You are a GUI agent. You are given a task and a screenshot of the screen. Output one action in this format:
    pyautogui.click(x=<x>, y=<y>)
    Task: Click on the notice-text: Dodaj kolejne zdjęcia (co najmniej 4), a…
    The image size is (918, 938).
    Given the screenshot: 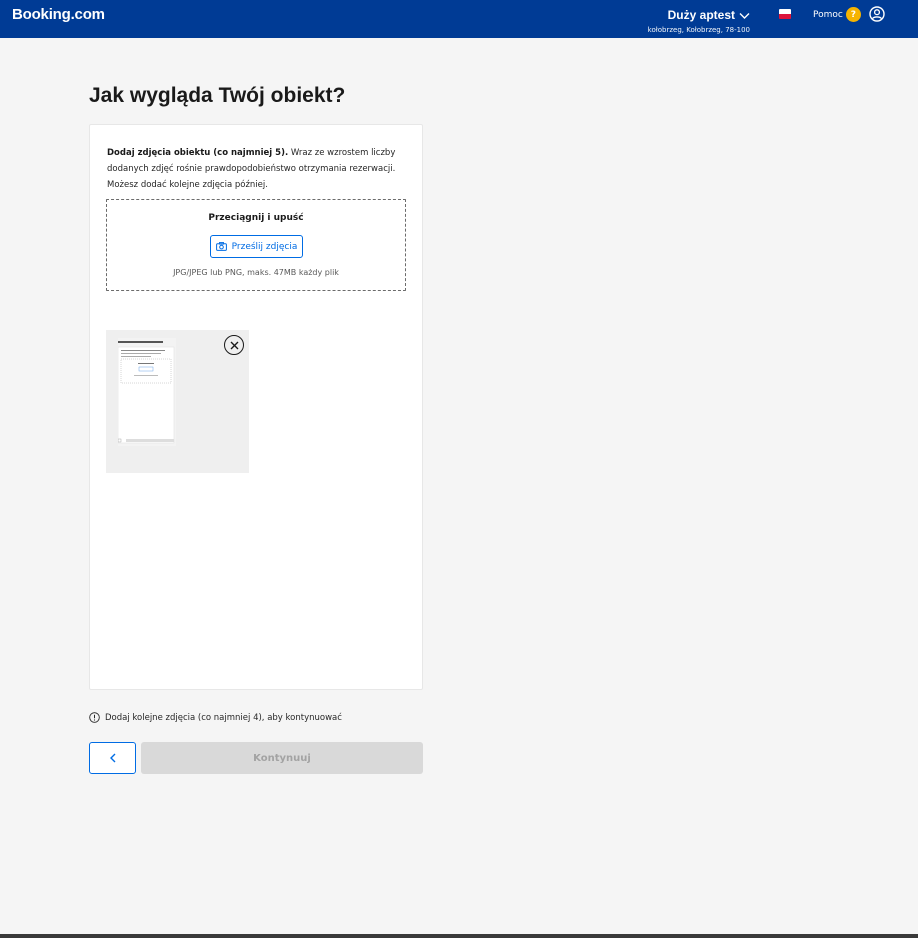 What is the action you would take?
    pyautogui.click(x=223, y=717)
    